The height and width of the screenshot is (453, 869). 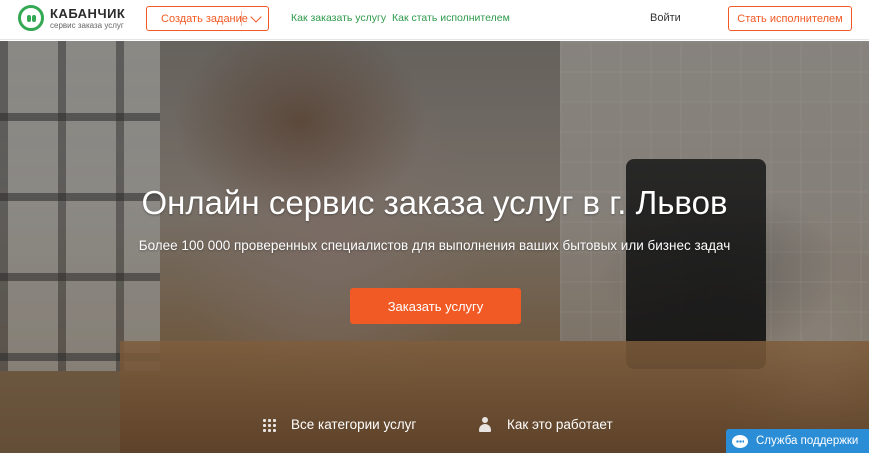 I want to click on pig-snout-logo-icon, so click(x=31, y=18).